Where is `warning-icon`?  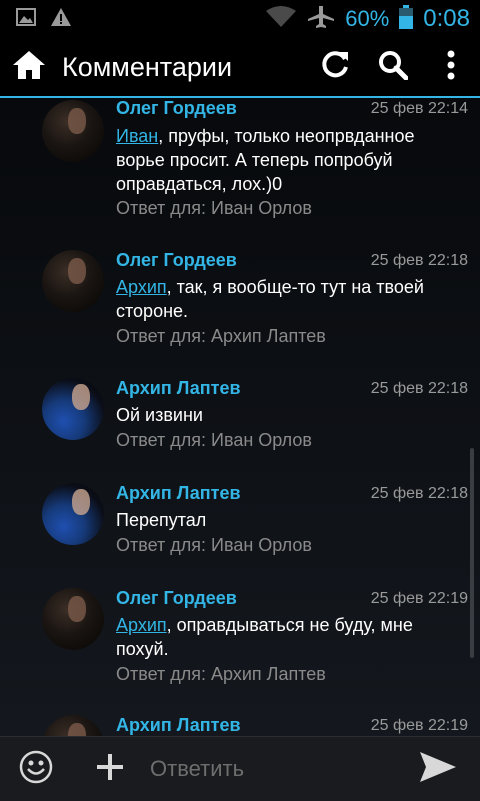
warning-icon is located at coordinates (61, 19).